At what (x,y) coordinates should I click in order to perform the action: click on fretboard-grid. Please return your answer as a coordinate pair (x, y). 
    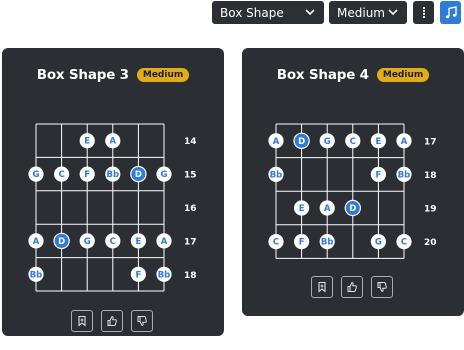
    Looking at the image, I should click on (100, 207).